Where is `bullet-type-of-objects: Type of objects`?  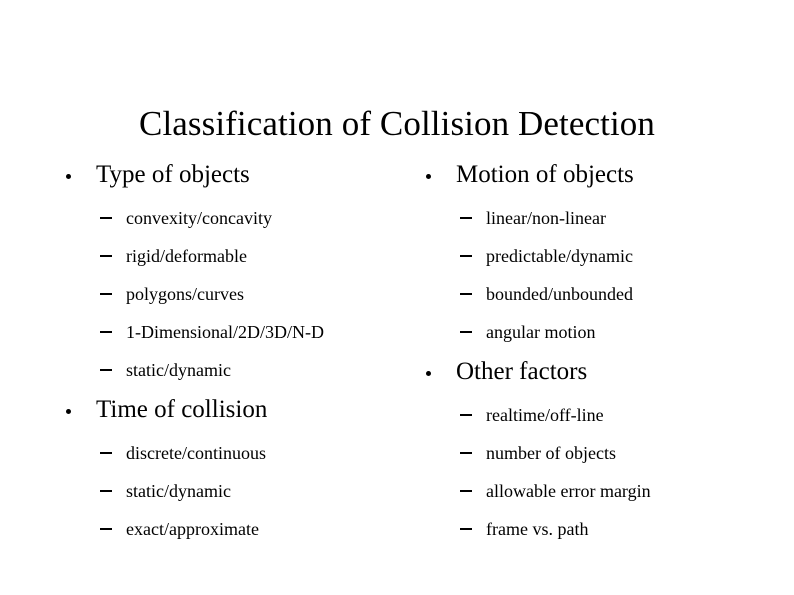 bullet-type-of-objects: Type of objects is located at coordinates (238, 175).